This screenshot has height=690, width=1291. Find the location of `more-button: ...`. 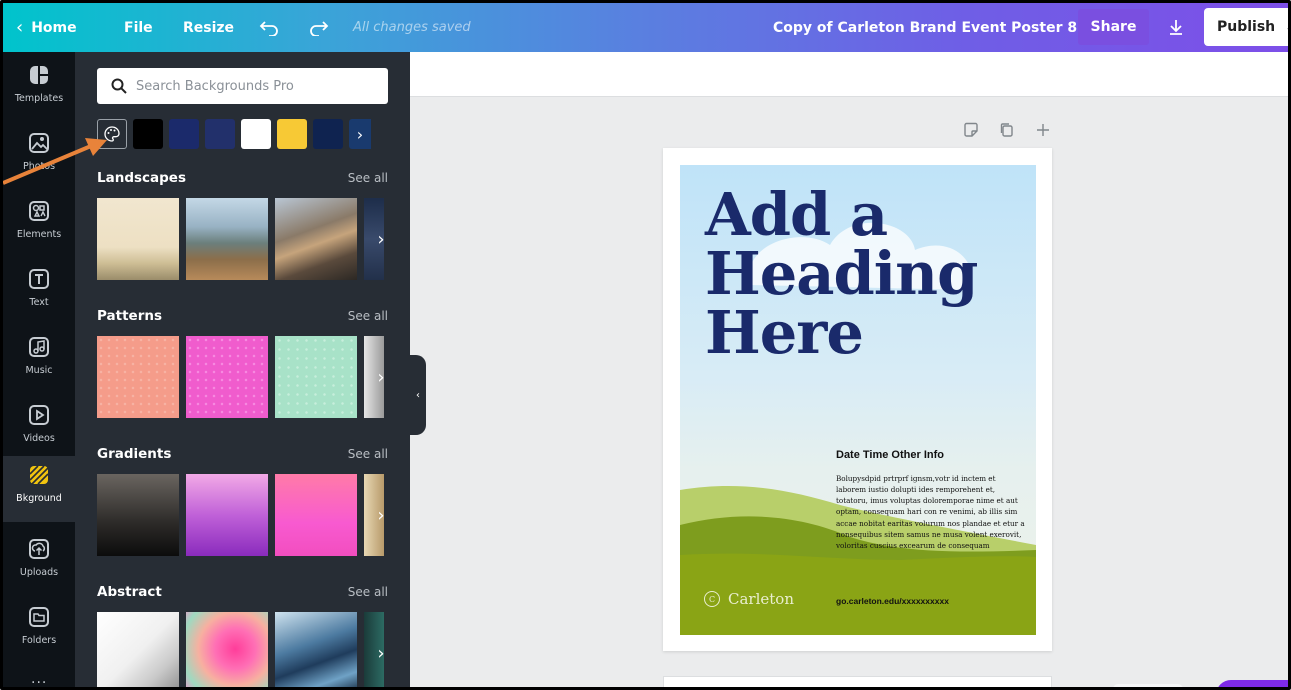

more-button: ... is located at coordinates (39, 679).